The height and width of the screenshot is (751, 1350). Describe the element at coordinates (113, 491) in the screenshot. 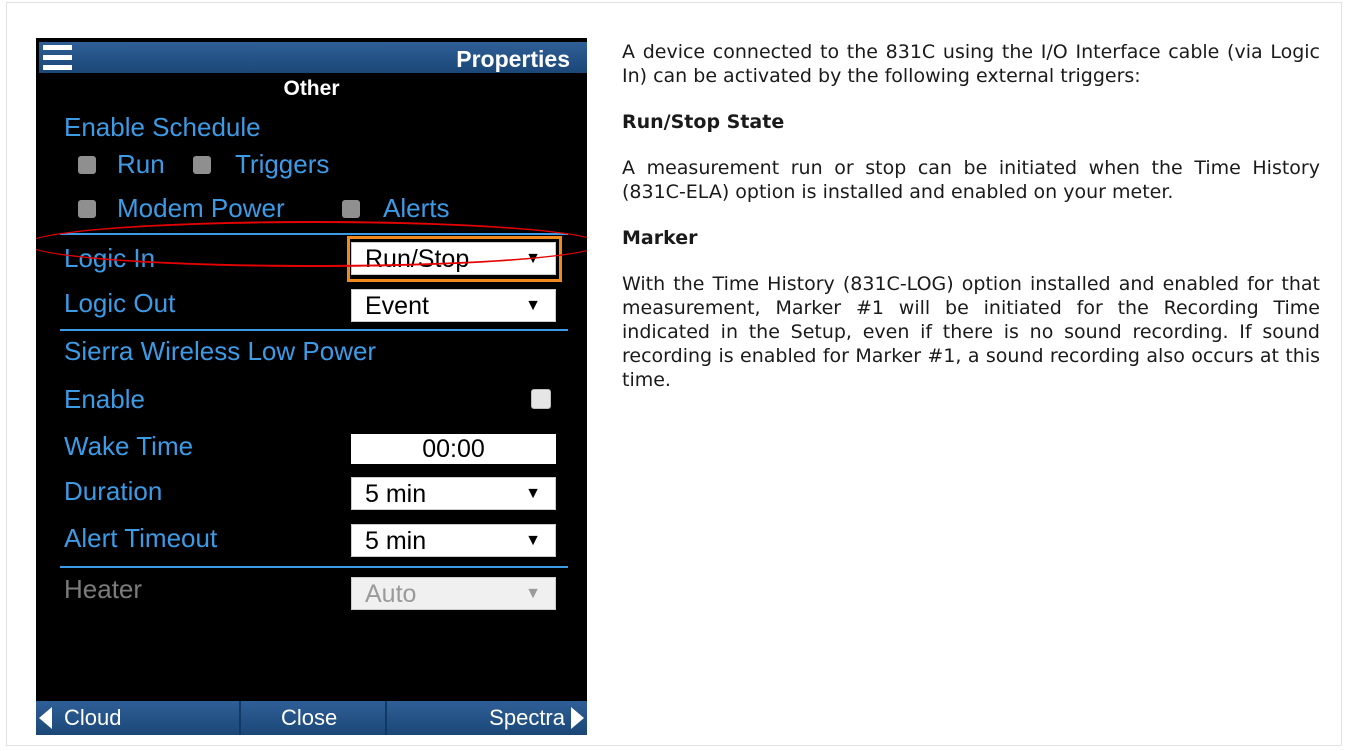

I see `duration-label: Duration` at that location.